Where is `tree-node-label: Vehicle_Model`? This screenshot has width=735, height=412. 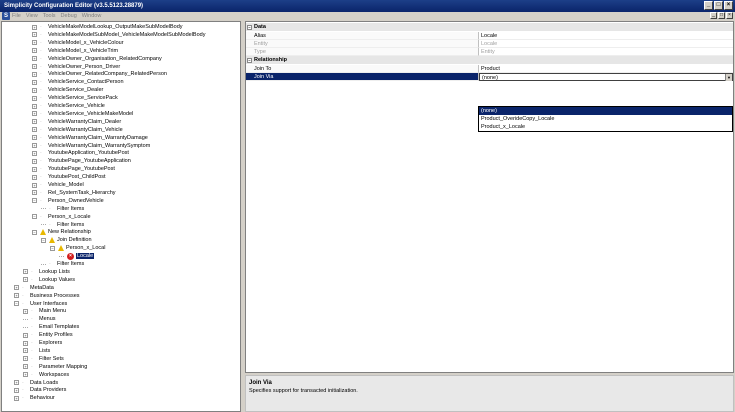
tree-node-label: Vehicle_Model is located at coordinates (66, 185).